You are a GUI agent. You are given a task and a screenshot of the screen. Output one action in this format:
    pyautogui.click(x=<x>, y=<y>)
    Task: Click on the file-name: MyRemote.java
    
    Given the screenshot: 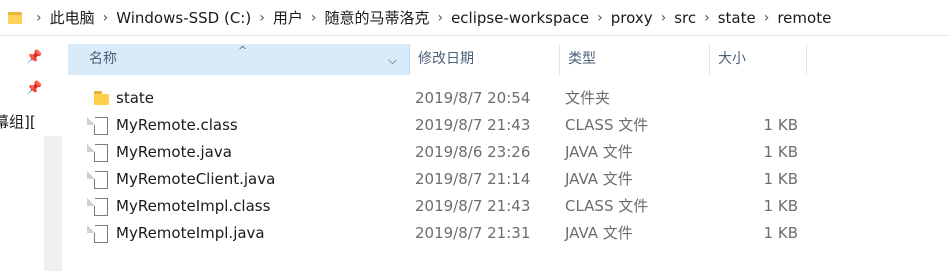 What is the action you would take?
    pyautogui.click(x=174, y=152)
    